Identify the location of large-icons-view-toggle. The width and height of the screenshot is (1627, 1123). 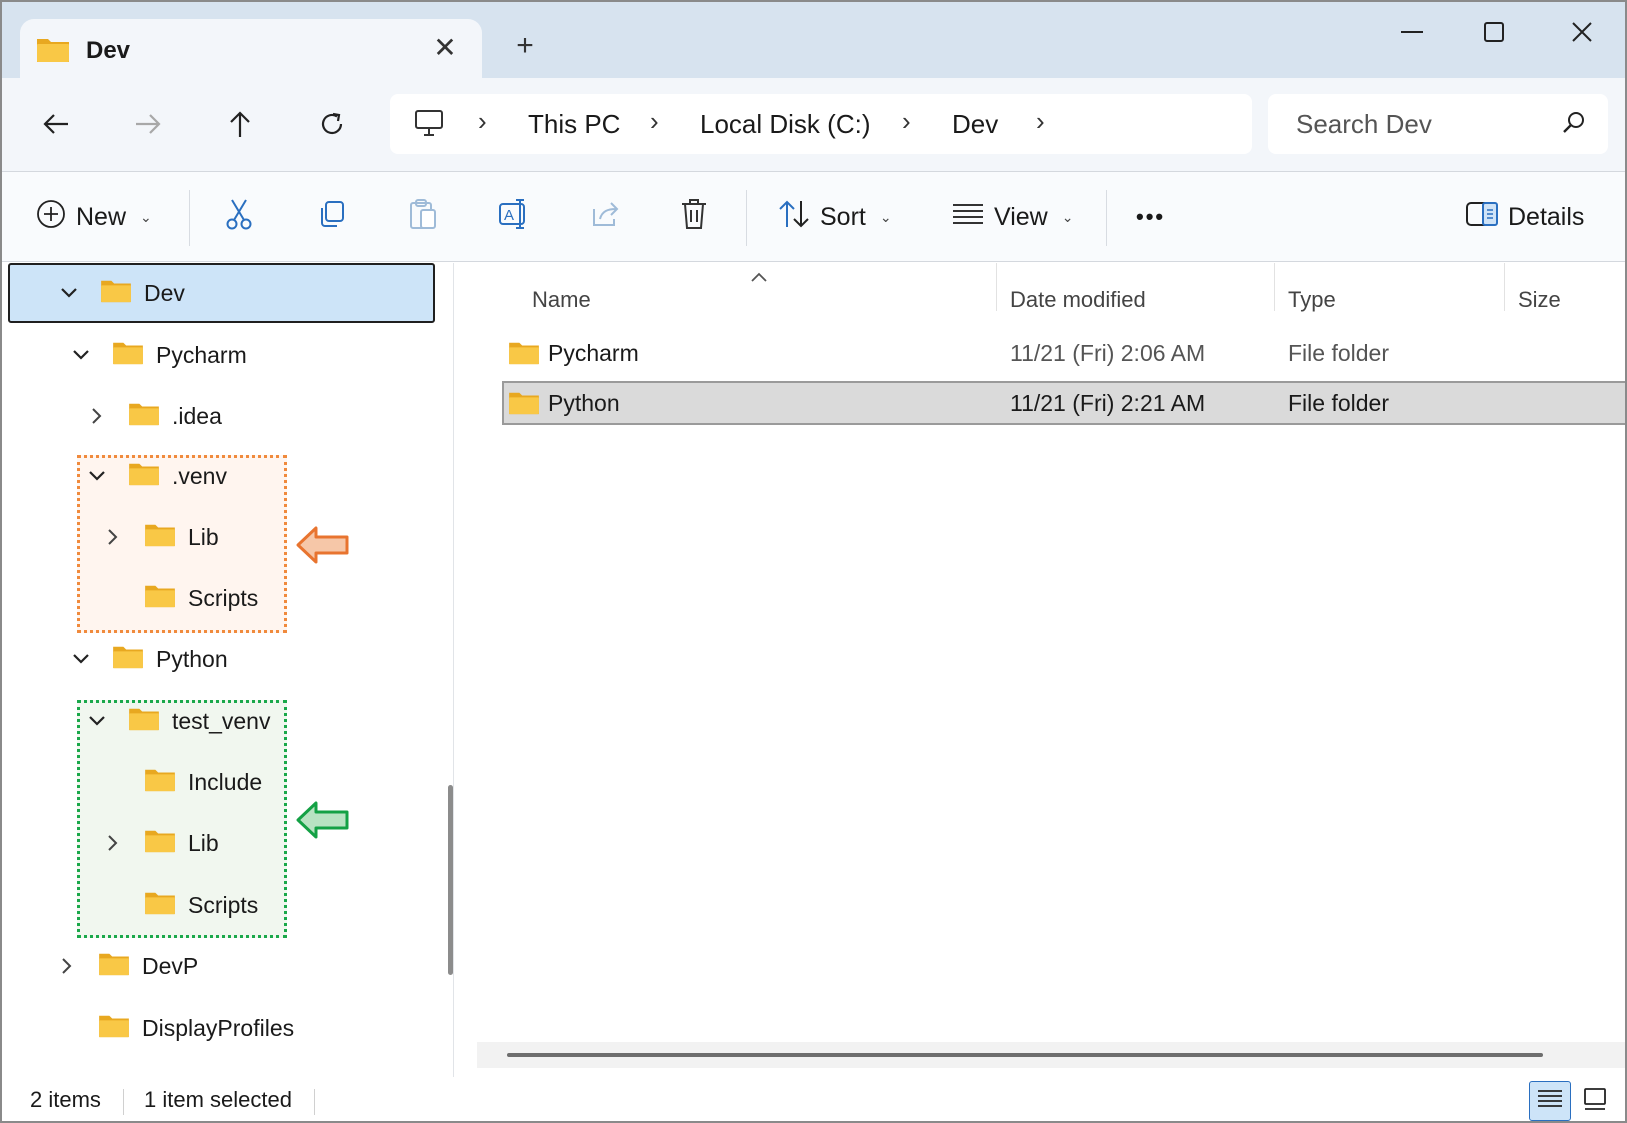
(1595, 1101).